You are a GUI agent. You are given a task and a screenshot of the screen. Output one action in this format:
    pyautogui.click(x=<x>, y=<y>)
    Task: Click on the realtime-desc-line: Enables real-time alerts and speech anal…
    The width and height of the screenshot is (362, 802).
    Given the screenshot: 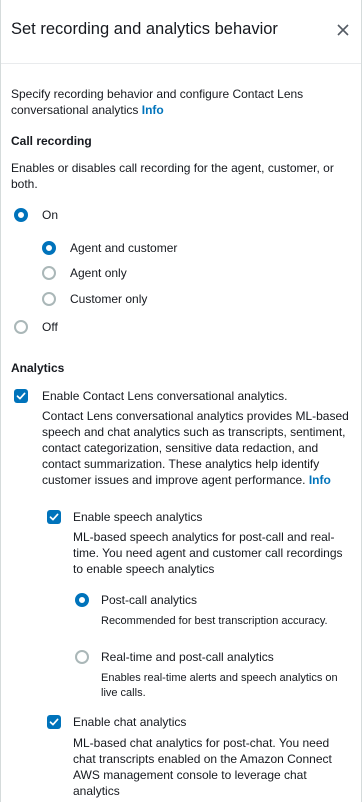 What is the action you would take?
    pyautogui.click(x=219, y=678)
    